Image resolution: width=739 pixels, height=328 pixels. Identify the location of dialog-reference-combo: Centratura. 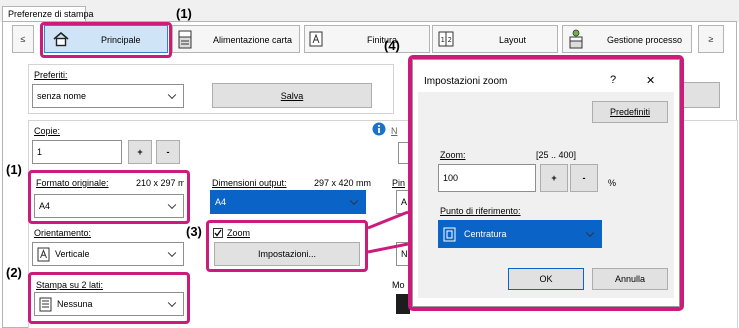
(520, 234).